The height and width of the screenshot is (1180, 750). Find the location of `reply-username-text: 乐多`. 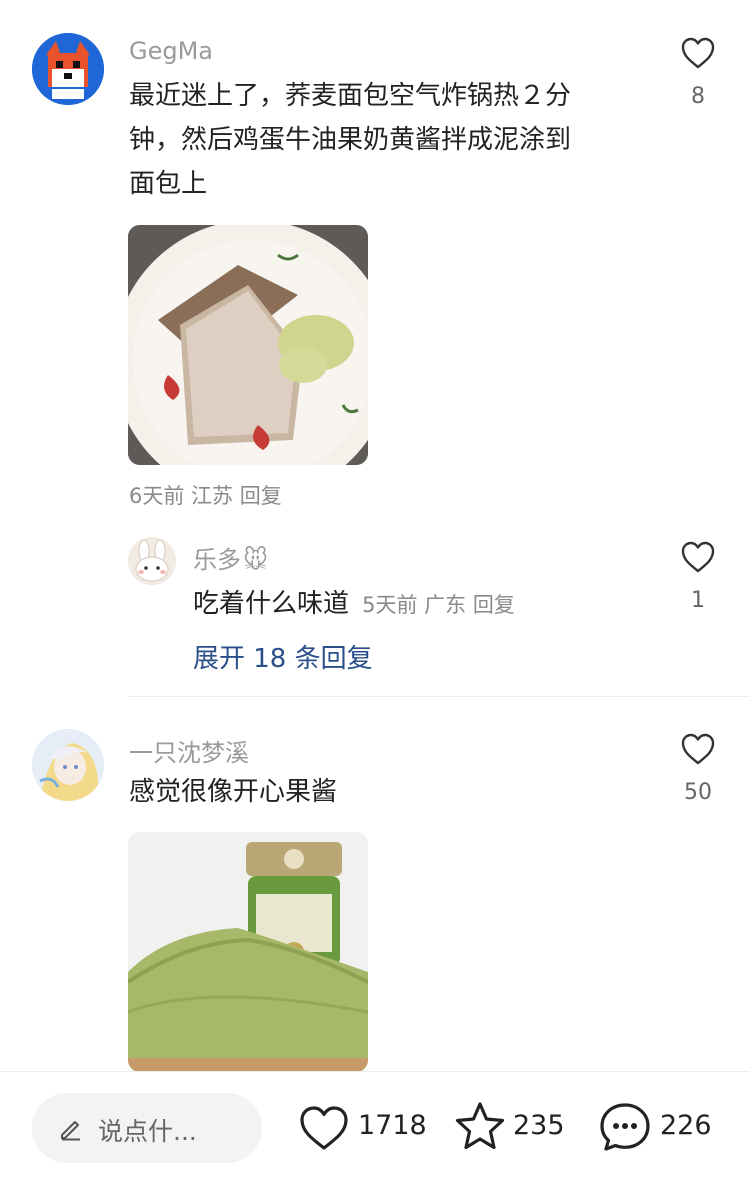

reply-username-text: 乐多 is located at coordinates (217, 560).